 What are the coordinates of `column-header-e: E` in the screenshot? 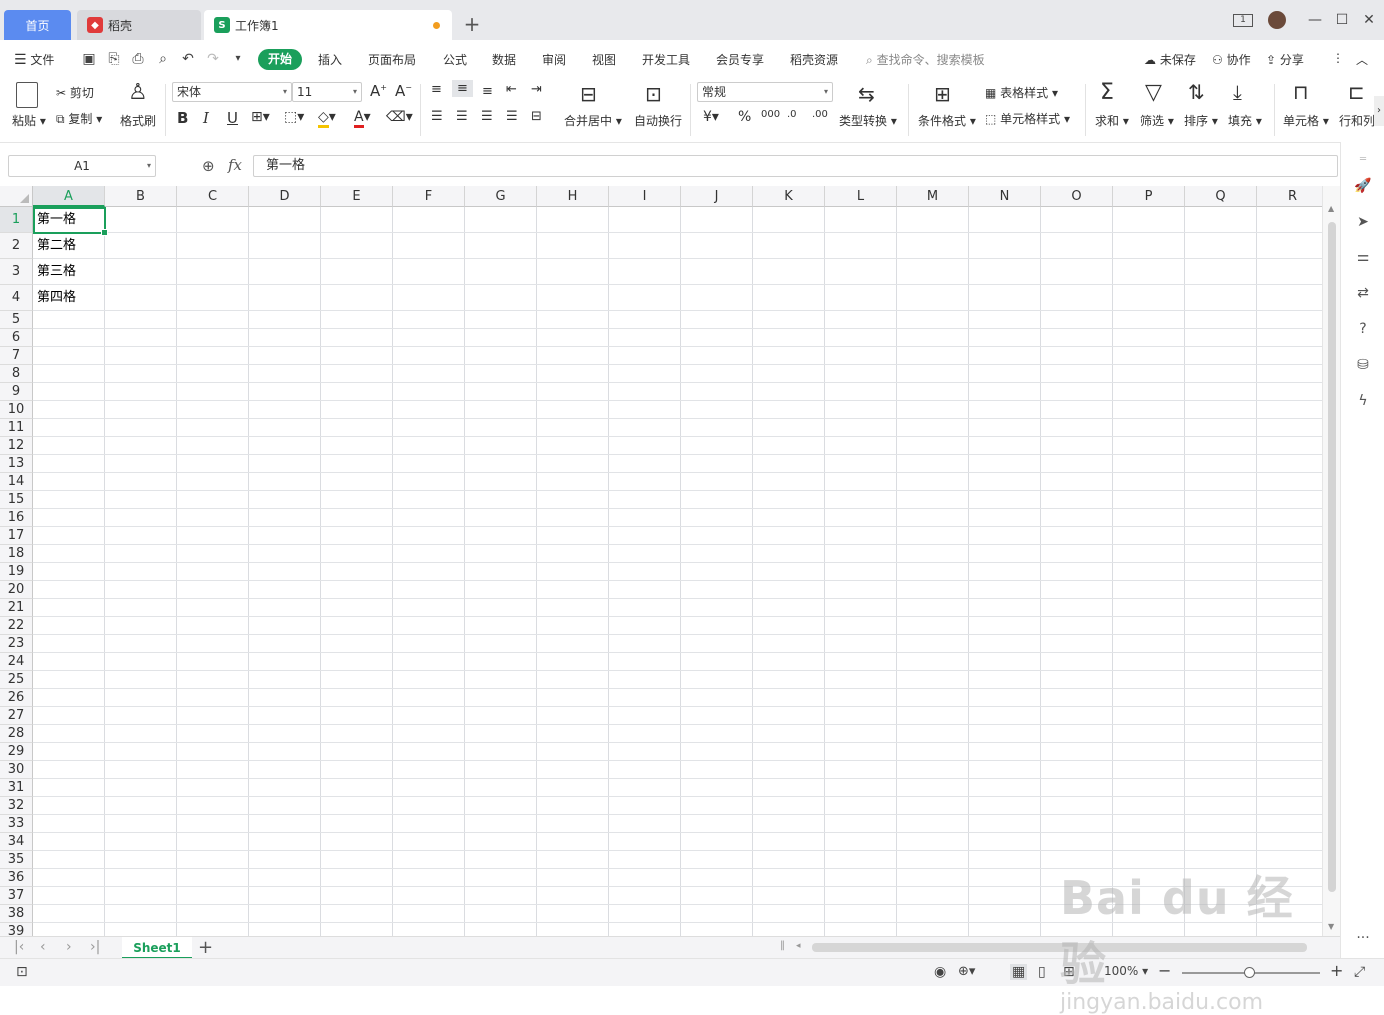 It's located at (357, 196).